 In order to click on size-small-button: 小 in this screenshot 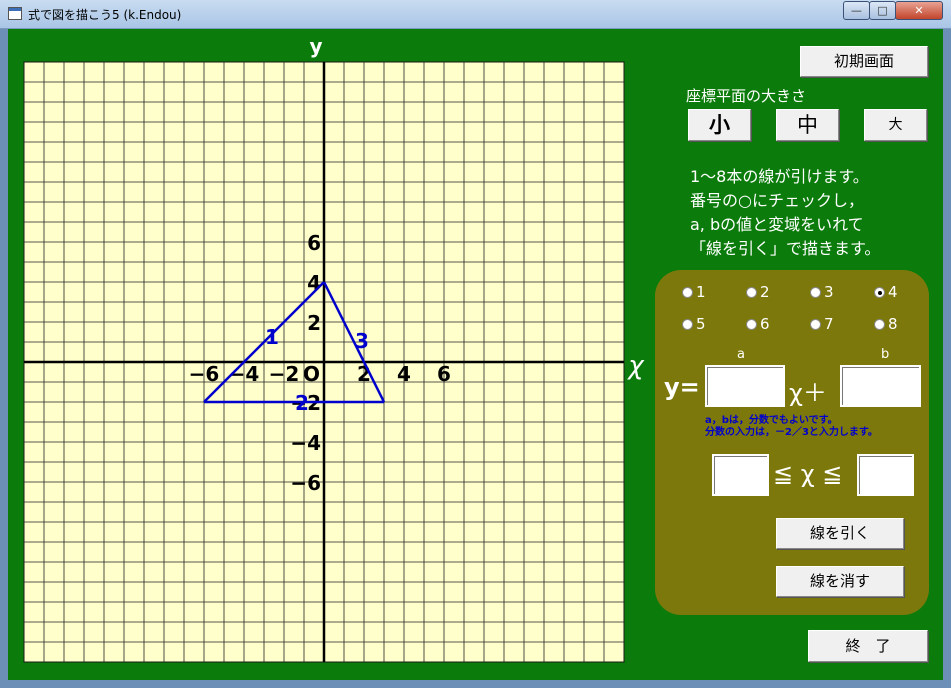, I will do `click(719, 125)`.